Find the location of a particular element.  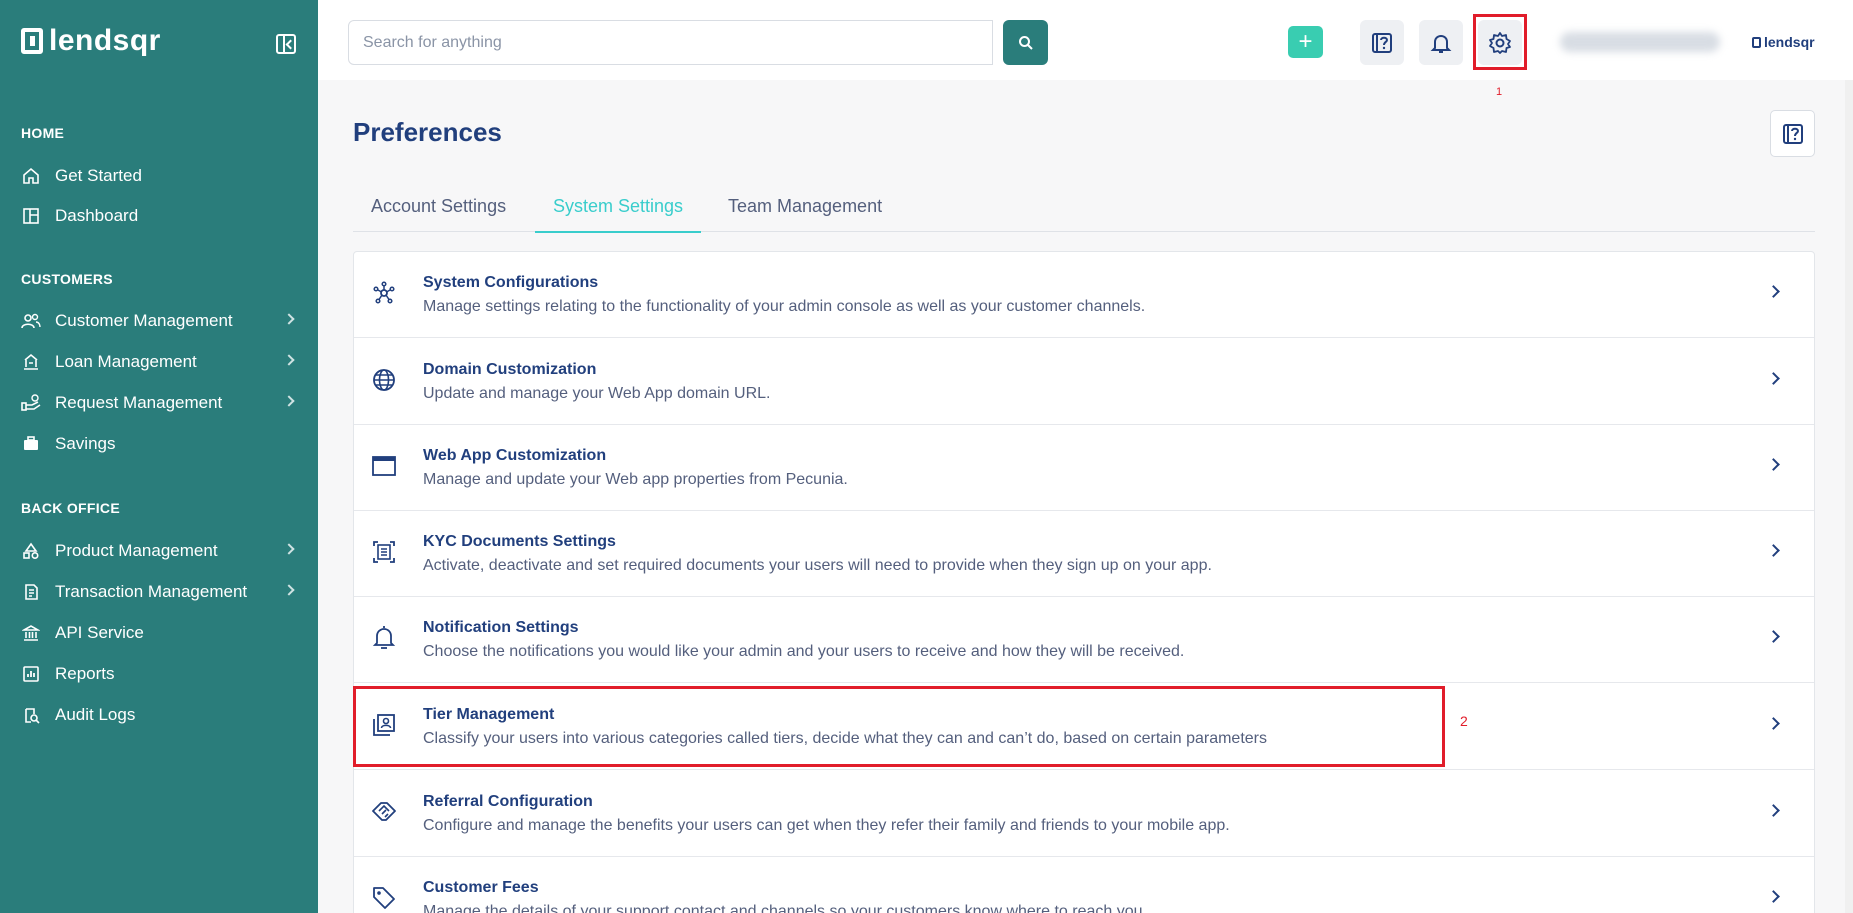

help-button is located at coordinates (1382, 42).